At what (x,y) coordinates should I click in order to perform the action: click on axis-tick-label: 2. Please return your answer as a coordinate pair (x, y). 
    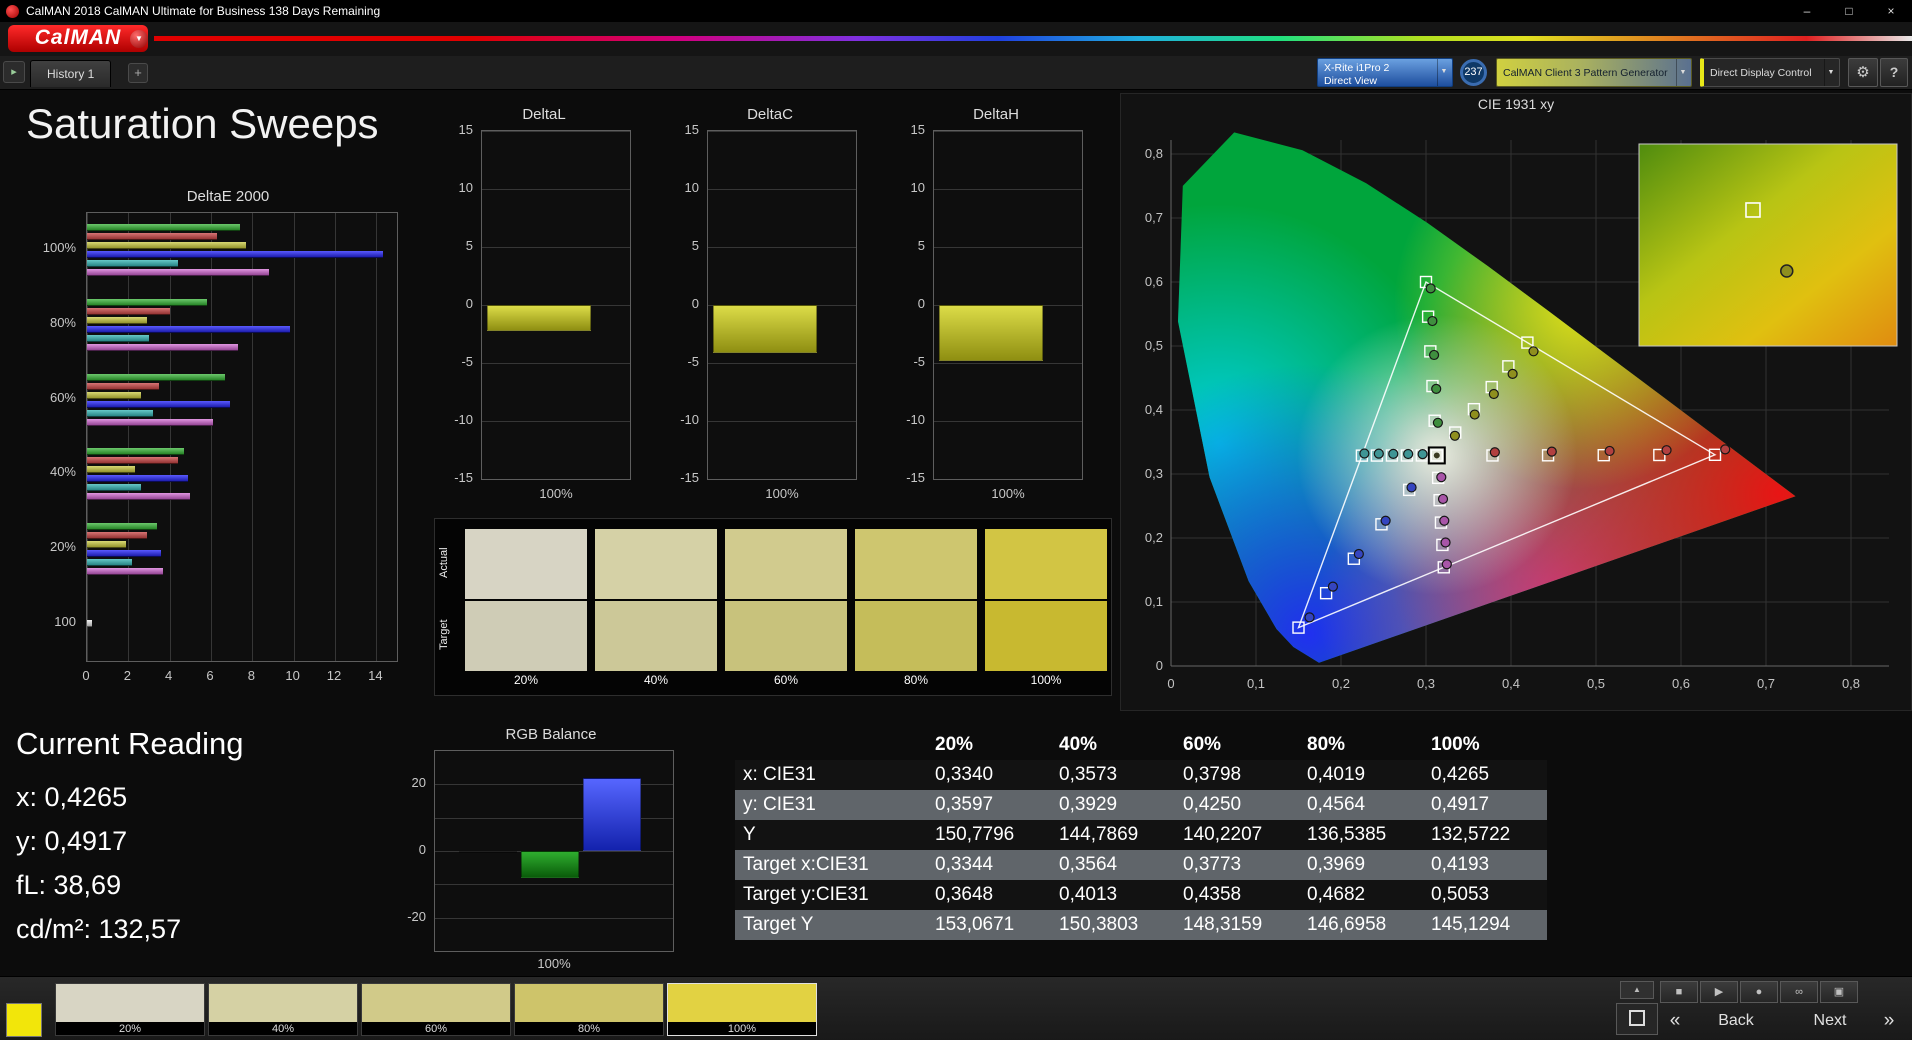
    Looking at the image, I should click on (127, 675).